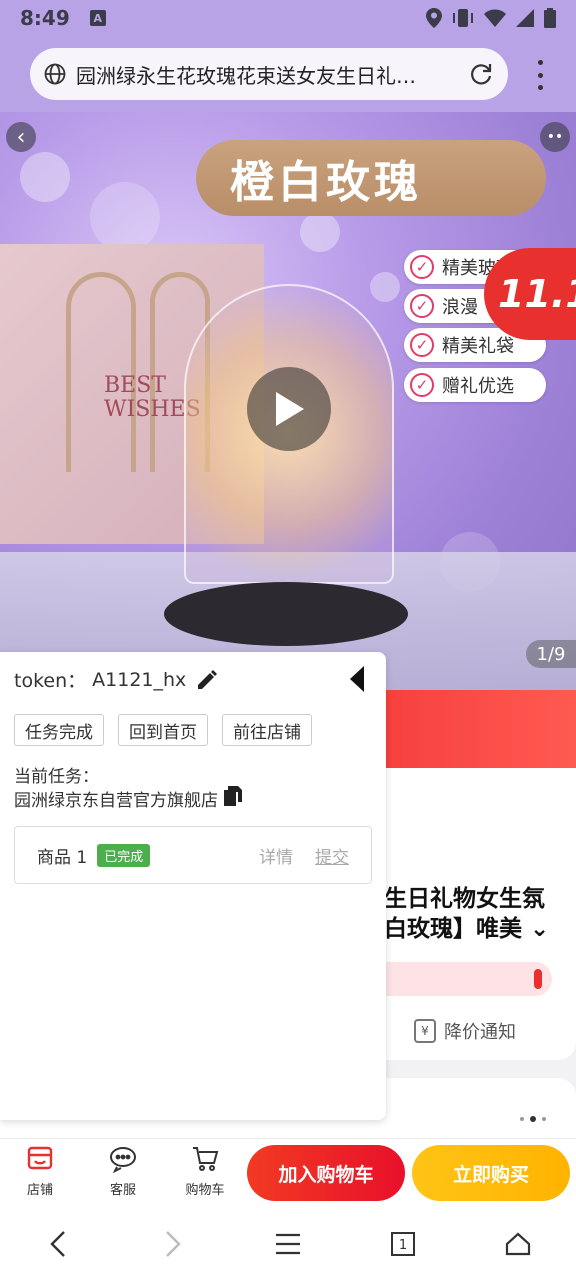  I want to click on product-title: 生日礼物女生氛 白玫瑰】唯美 ⌄, so click(467, 914).